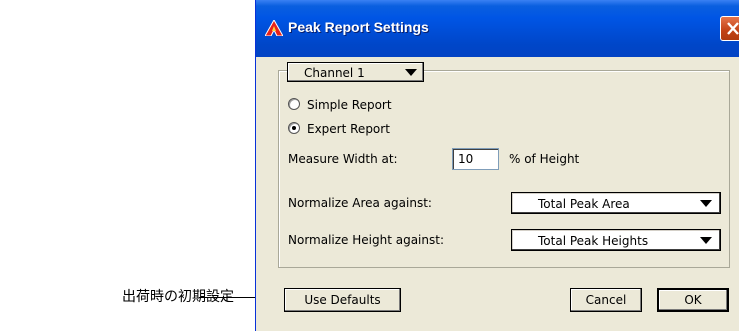  I want to click on measure-width-suffix: % of Height, so click(544, 159).